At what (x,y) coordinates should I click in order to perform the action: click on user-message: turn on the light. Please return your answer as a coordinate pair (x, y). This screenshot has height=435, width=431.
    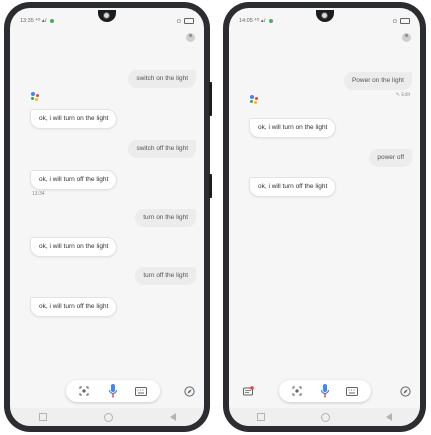
    Looking at the image, I should click on (165, 218).